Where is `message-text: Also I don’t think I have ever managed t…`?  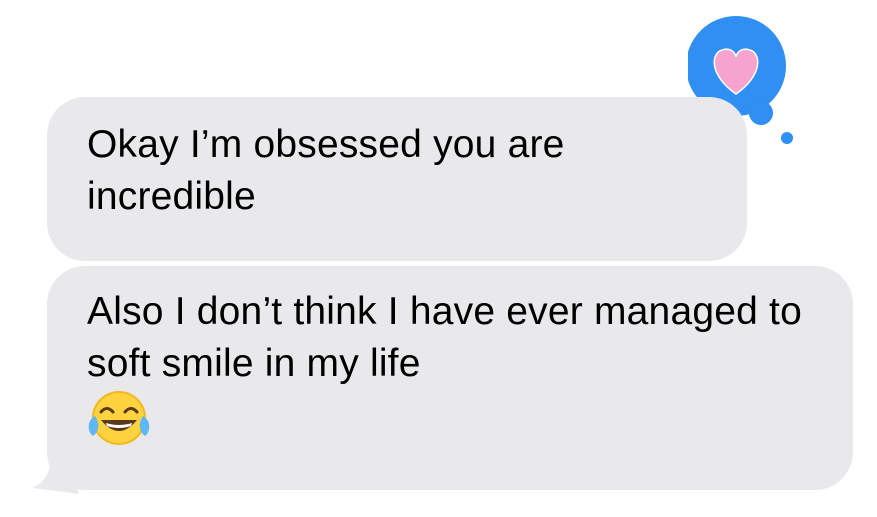
message-text: Also I don’t think I have ever managed t… is located at coordinates (444, 337).